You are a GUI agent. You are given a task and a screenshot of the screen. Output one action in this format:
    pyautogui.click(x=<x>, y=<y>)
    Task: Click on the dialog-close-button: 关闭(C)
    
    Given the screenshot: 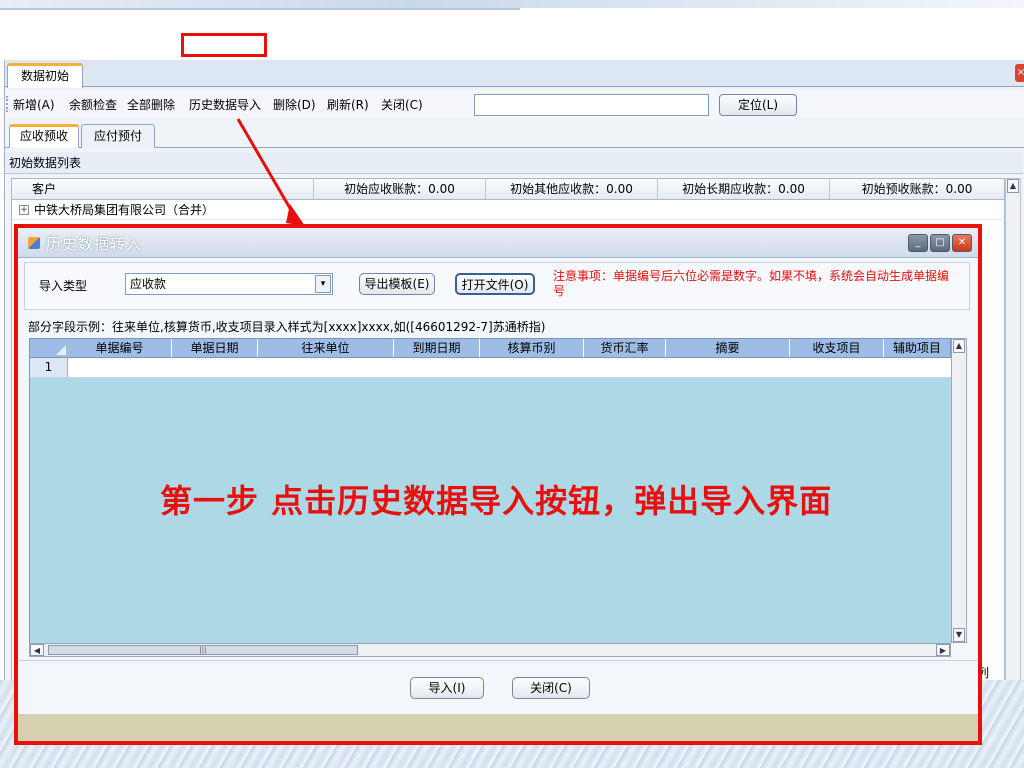 What is the action you would take?
    pyautogui.click(x=551, y=688)
    